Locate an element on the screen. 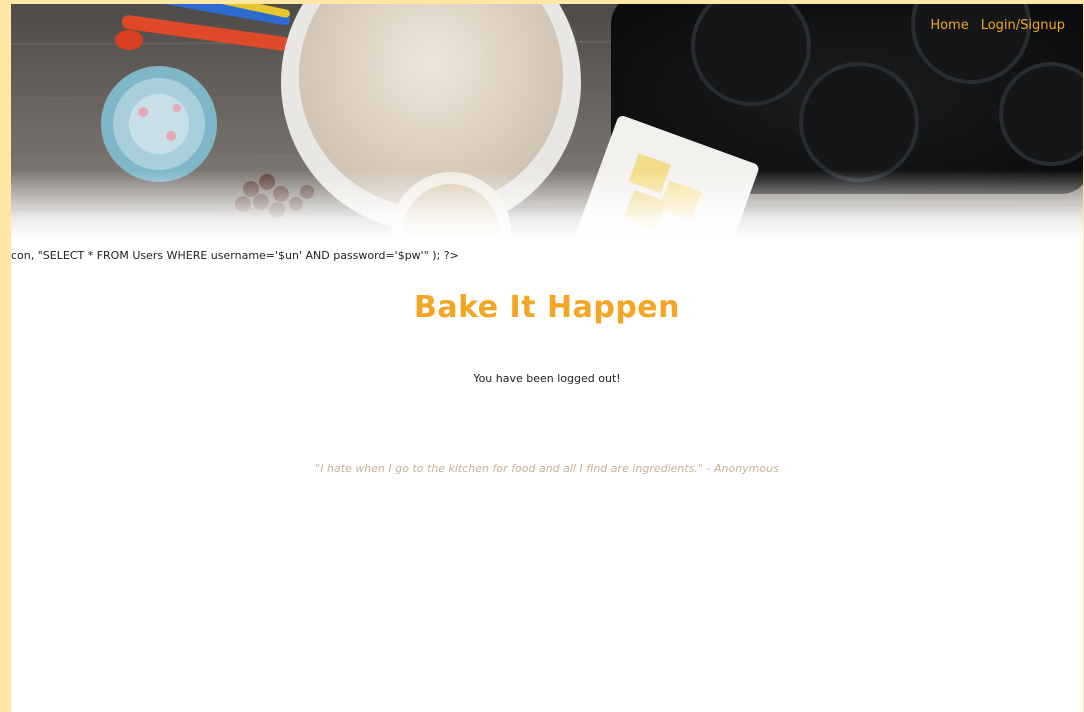  nav-login-signup-link: Login/Signup is located at coordinates (1023, 25).